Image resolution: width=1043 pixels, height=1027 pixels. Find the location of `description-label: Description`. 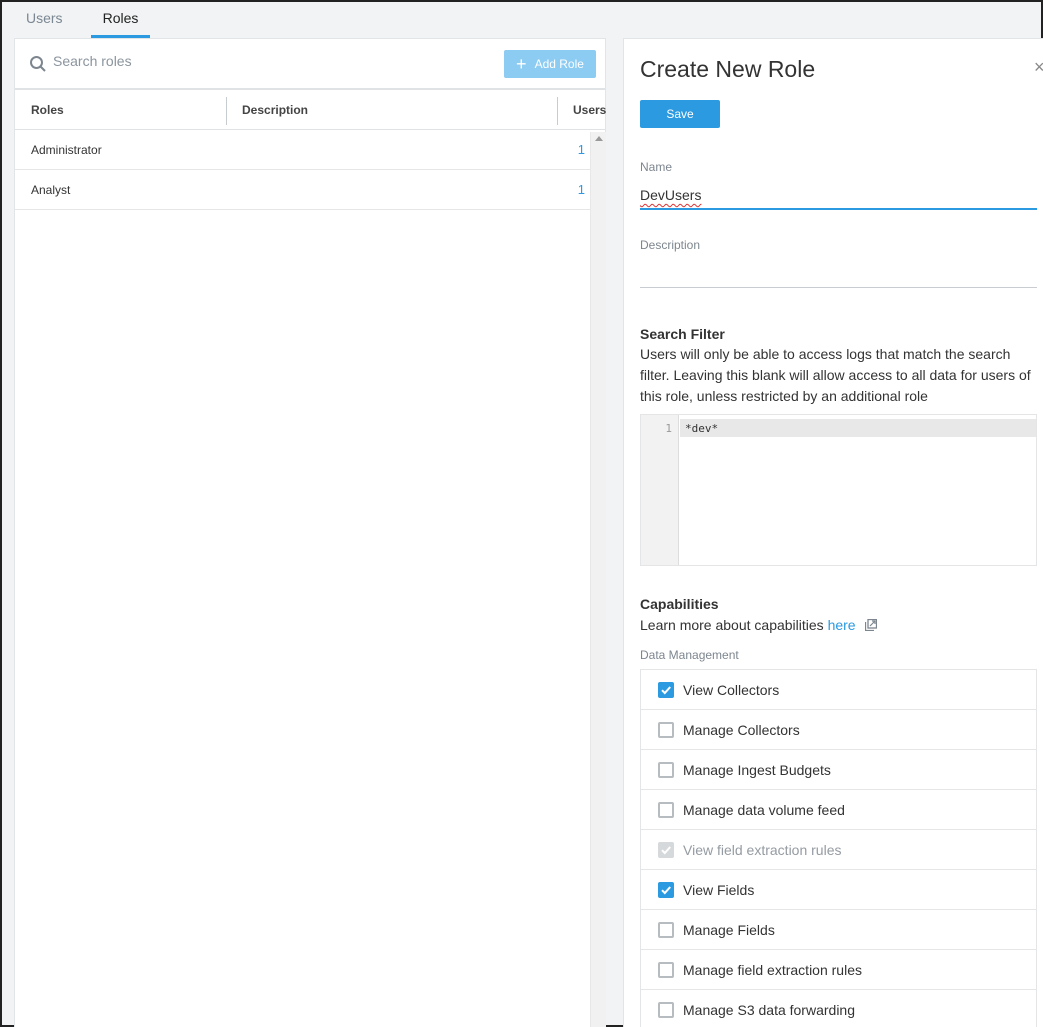

description-label: Description is located at coordinates (670, 245).